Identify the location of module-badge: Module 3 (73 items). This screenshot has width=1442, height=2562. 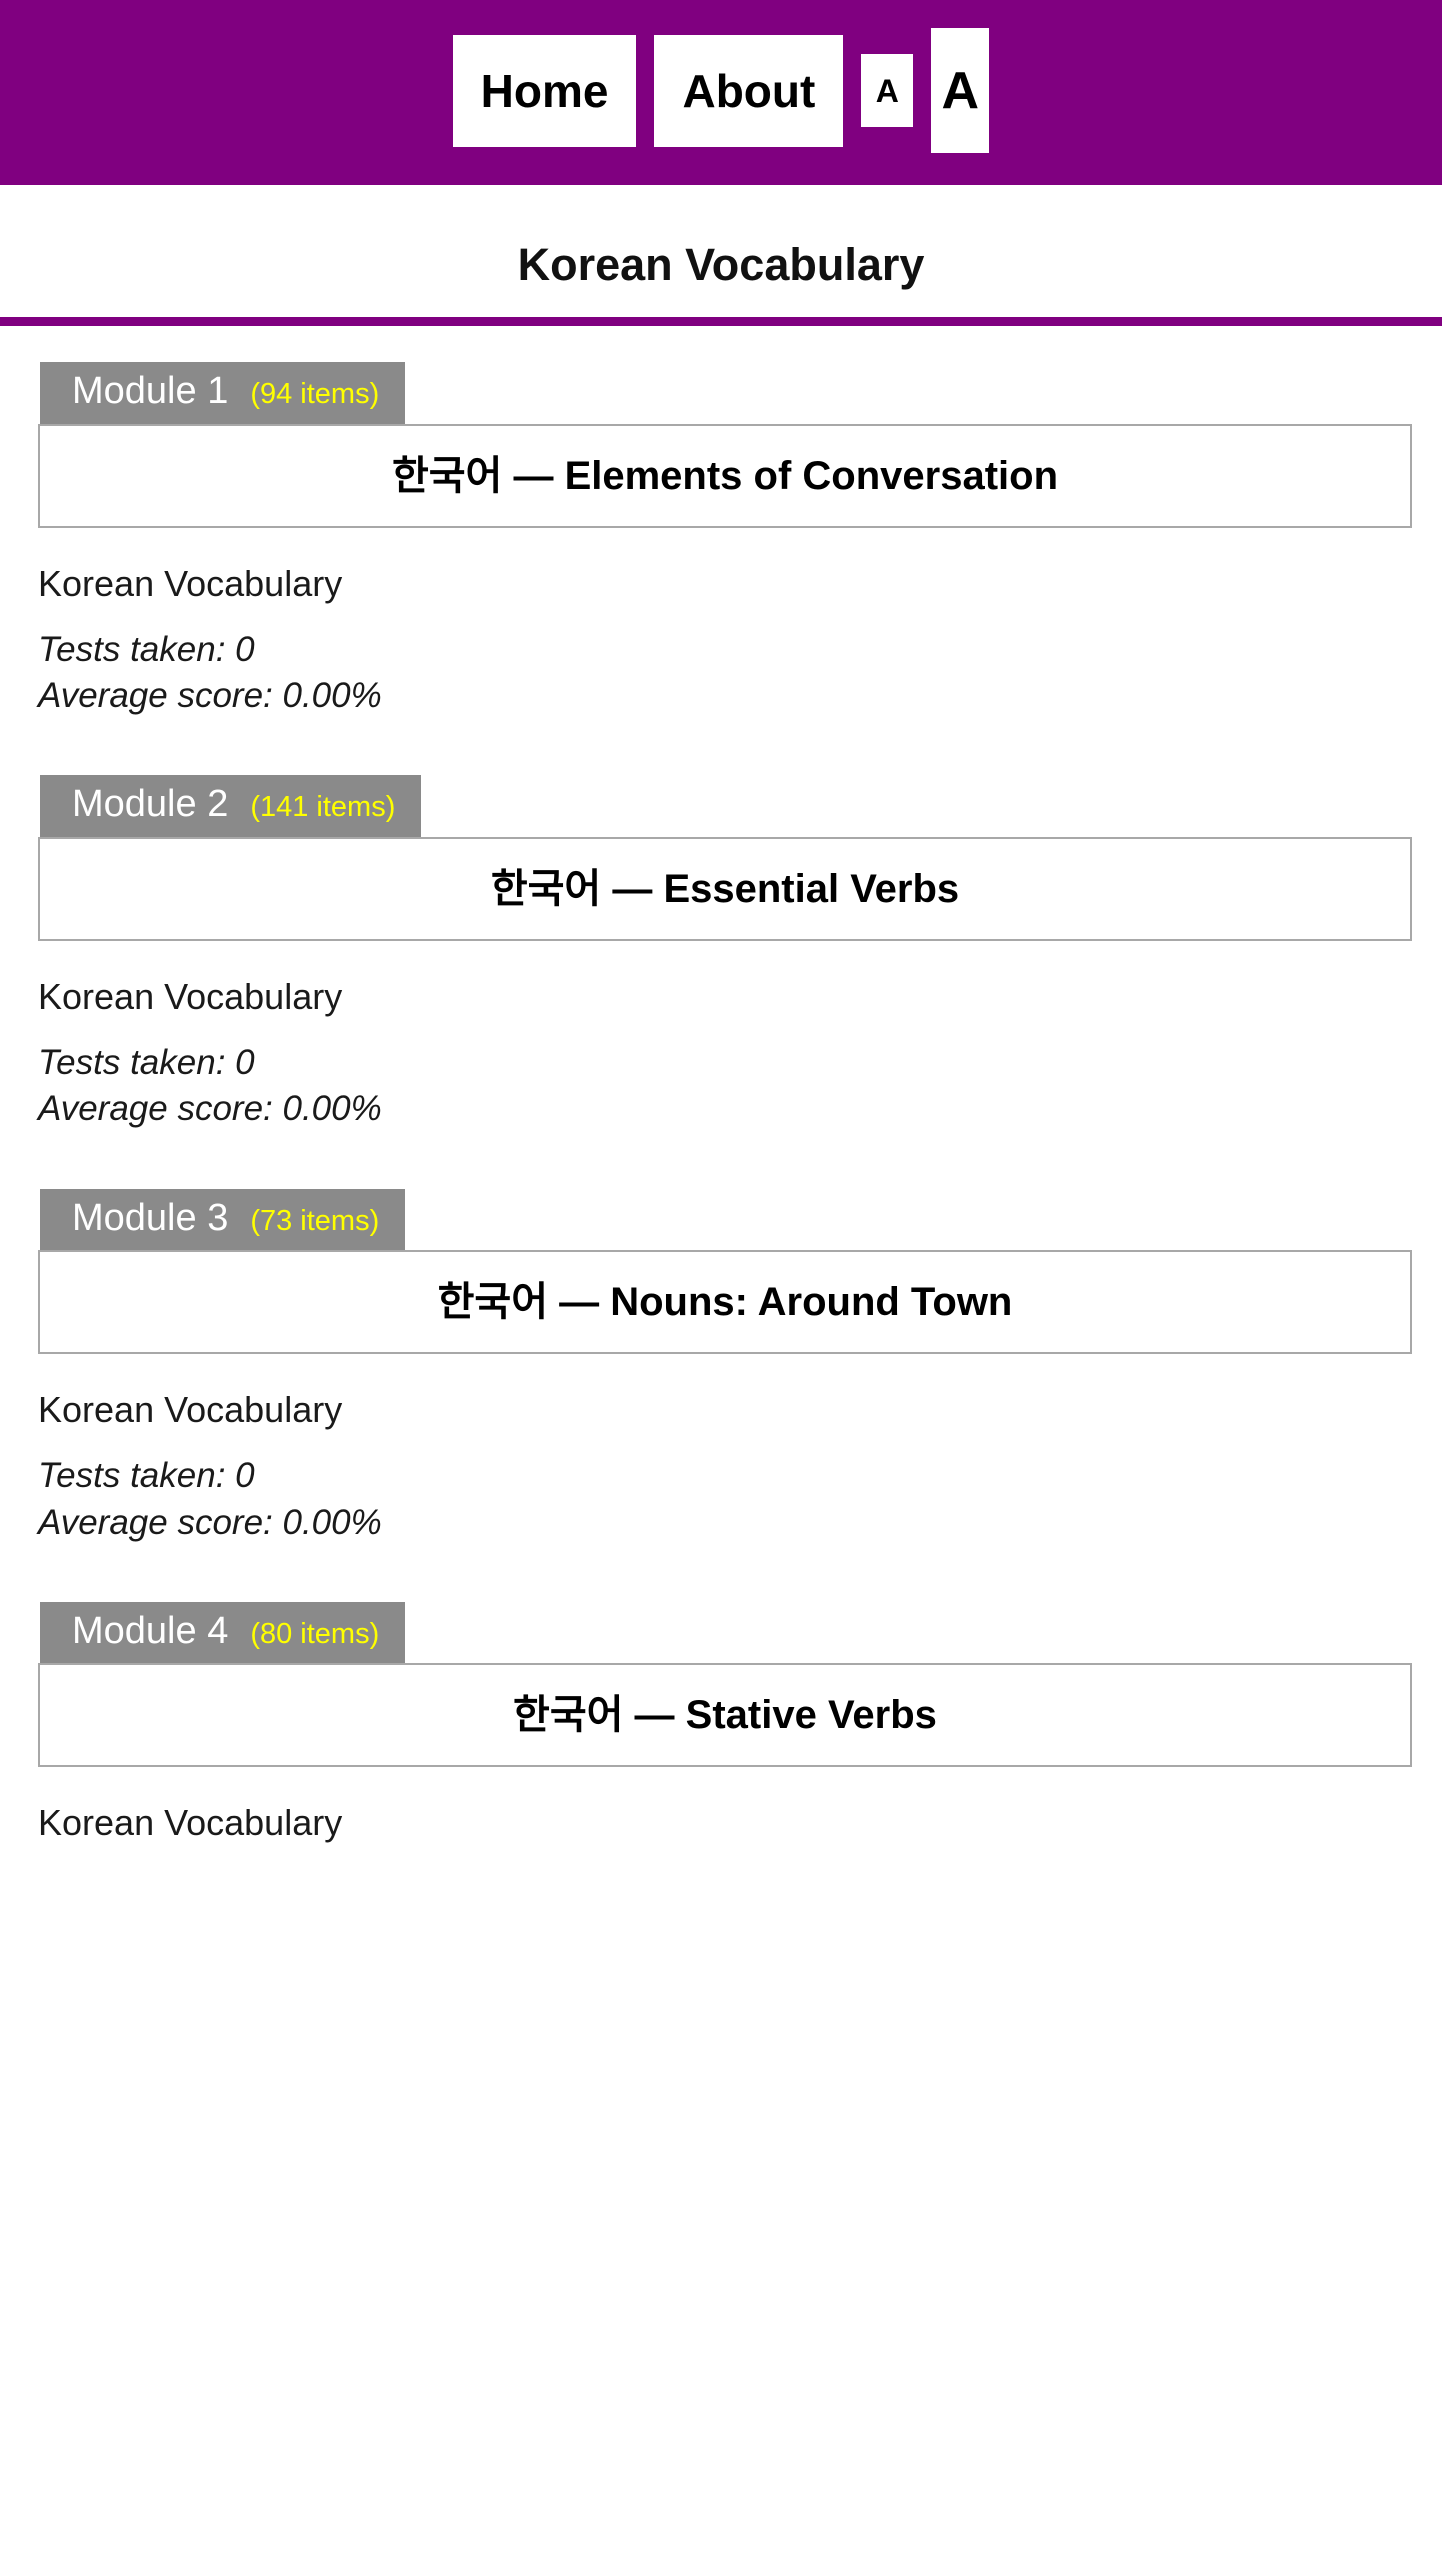
(223, 1219).